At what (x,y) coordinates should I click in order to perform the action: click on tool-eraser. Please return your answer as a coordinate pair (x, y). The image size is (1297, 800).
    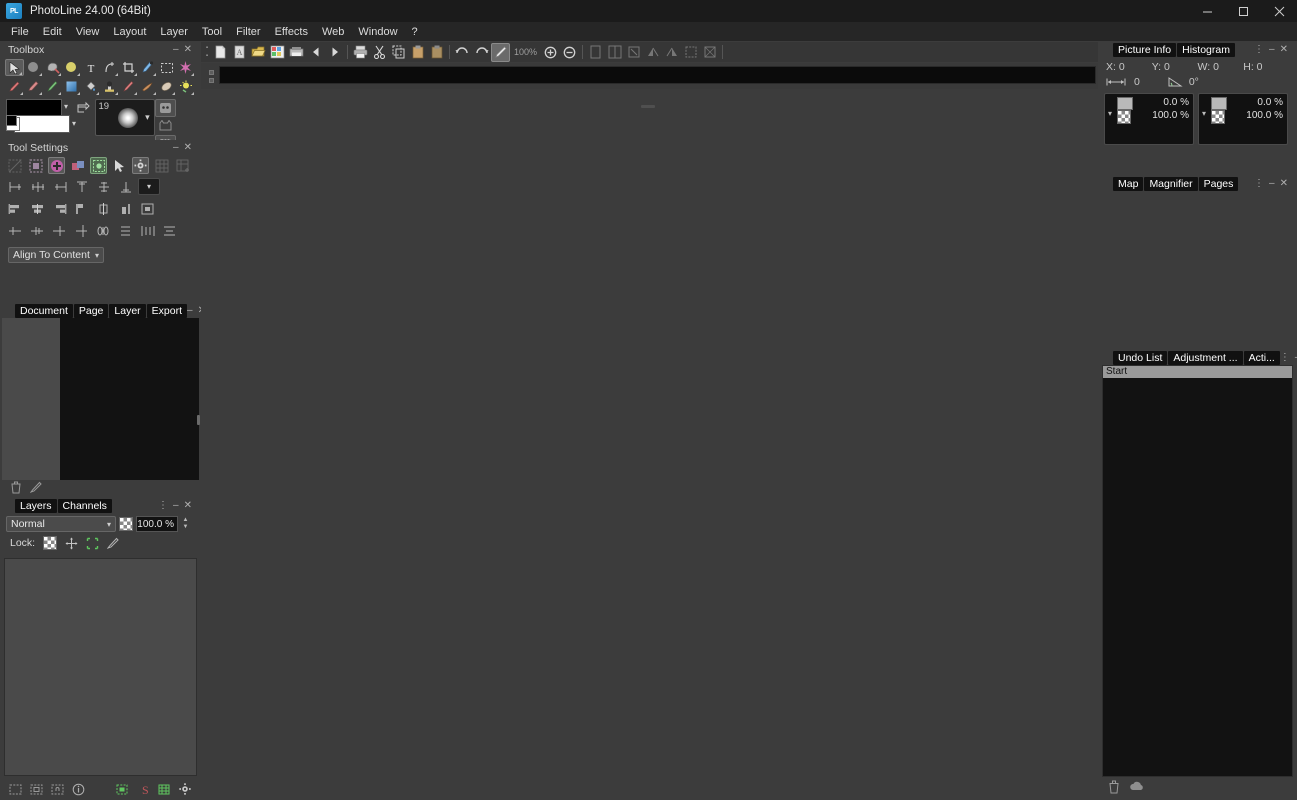
    Looking at the image, I should click on (33, 86).